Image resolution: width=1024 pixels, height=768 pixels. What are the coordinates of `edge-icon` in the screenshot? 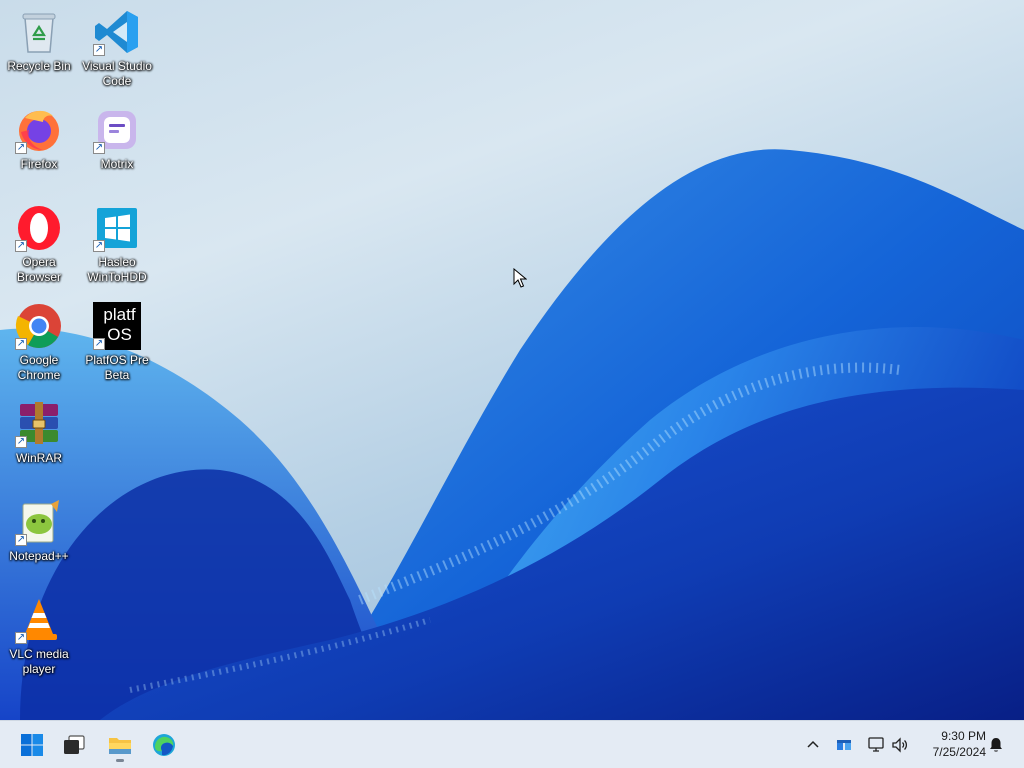 It's located at (164, 745).